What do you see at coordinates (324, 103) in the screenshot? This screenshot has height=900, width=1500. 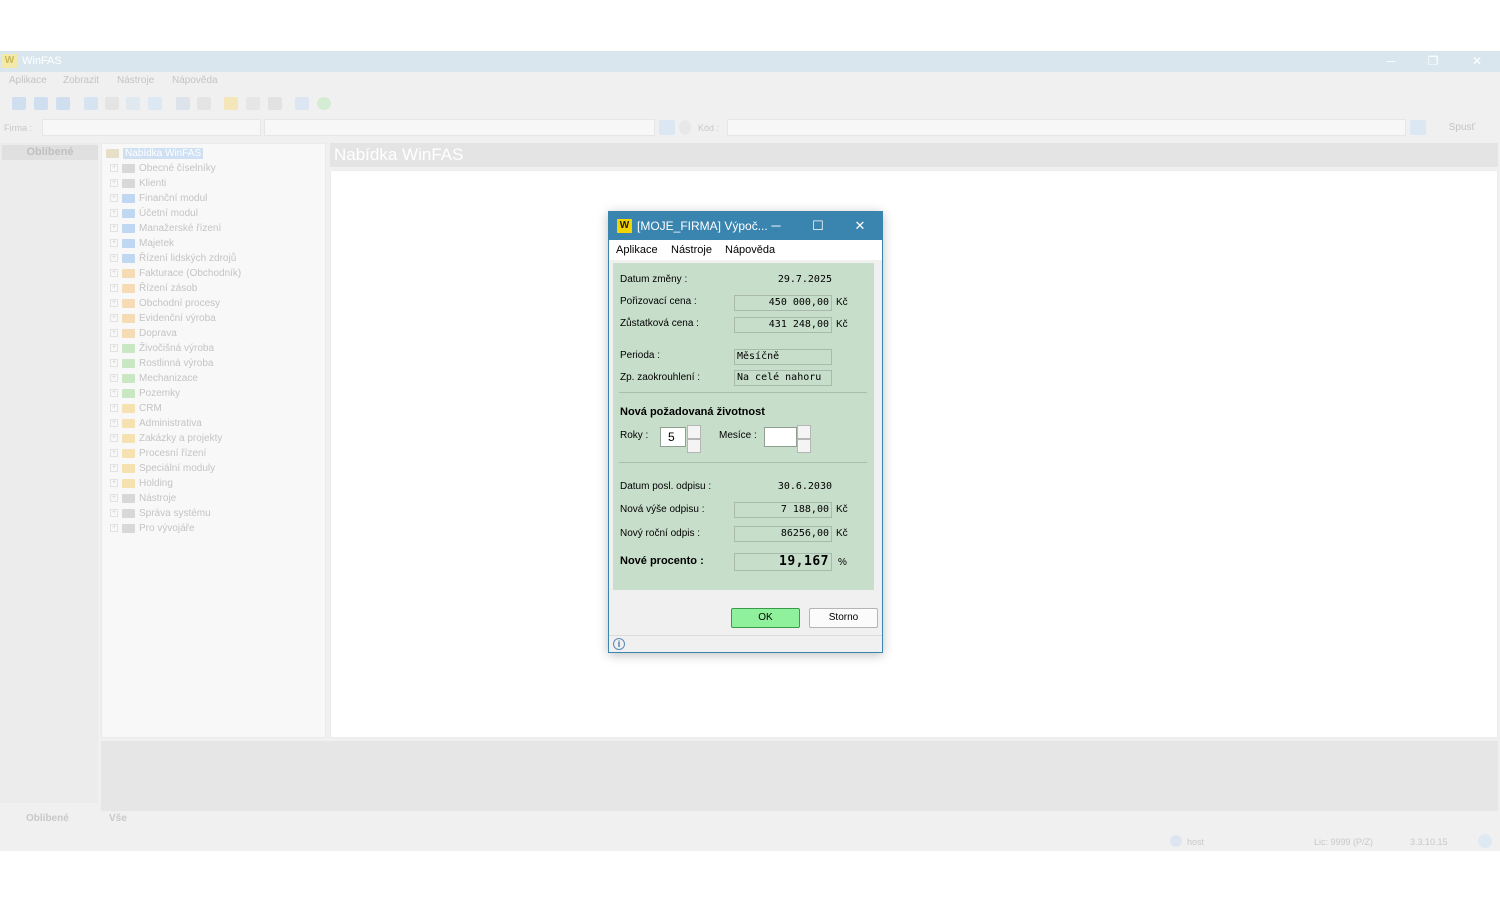 I see `help-icon` at bounding box center [324, 103].